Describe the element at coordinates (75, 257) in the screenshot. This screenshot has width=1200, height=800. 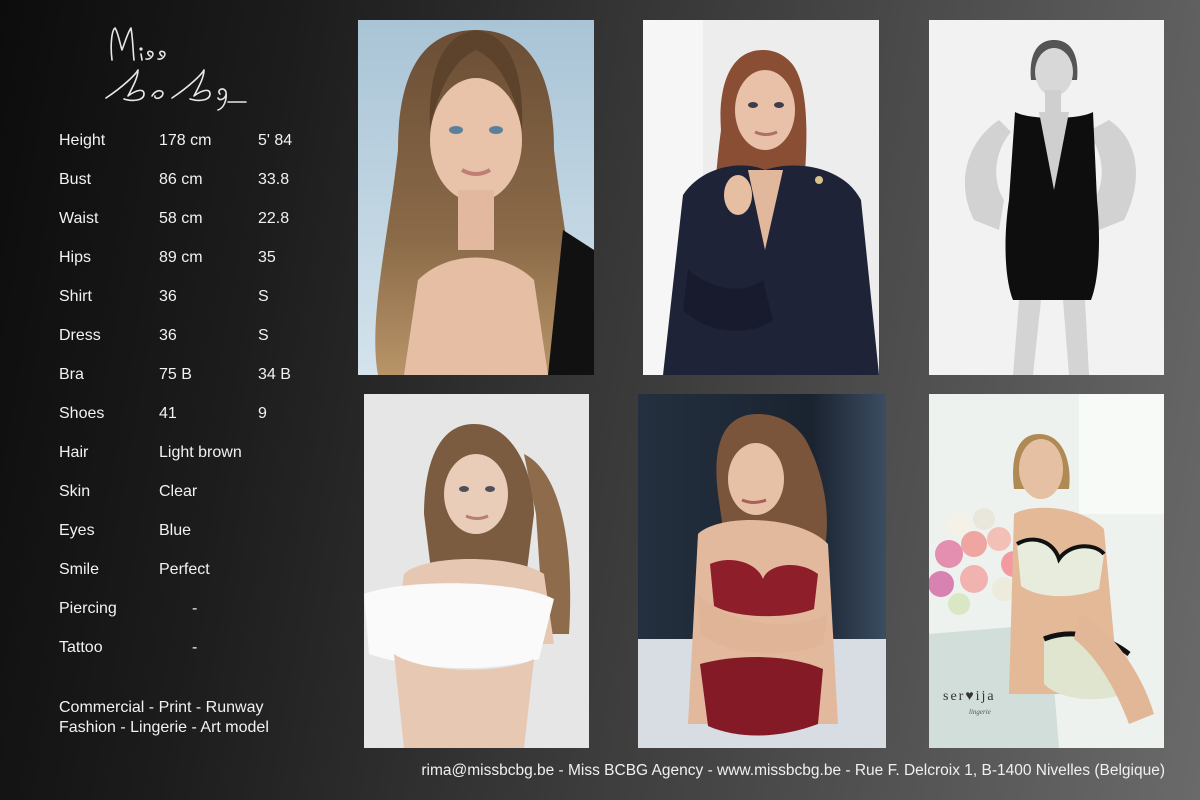
I see `measurement-label: Hips` at that location.